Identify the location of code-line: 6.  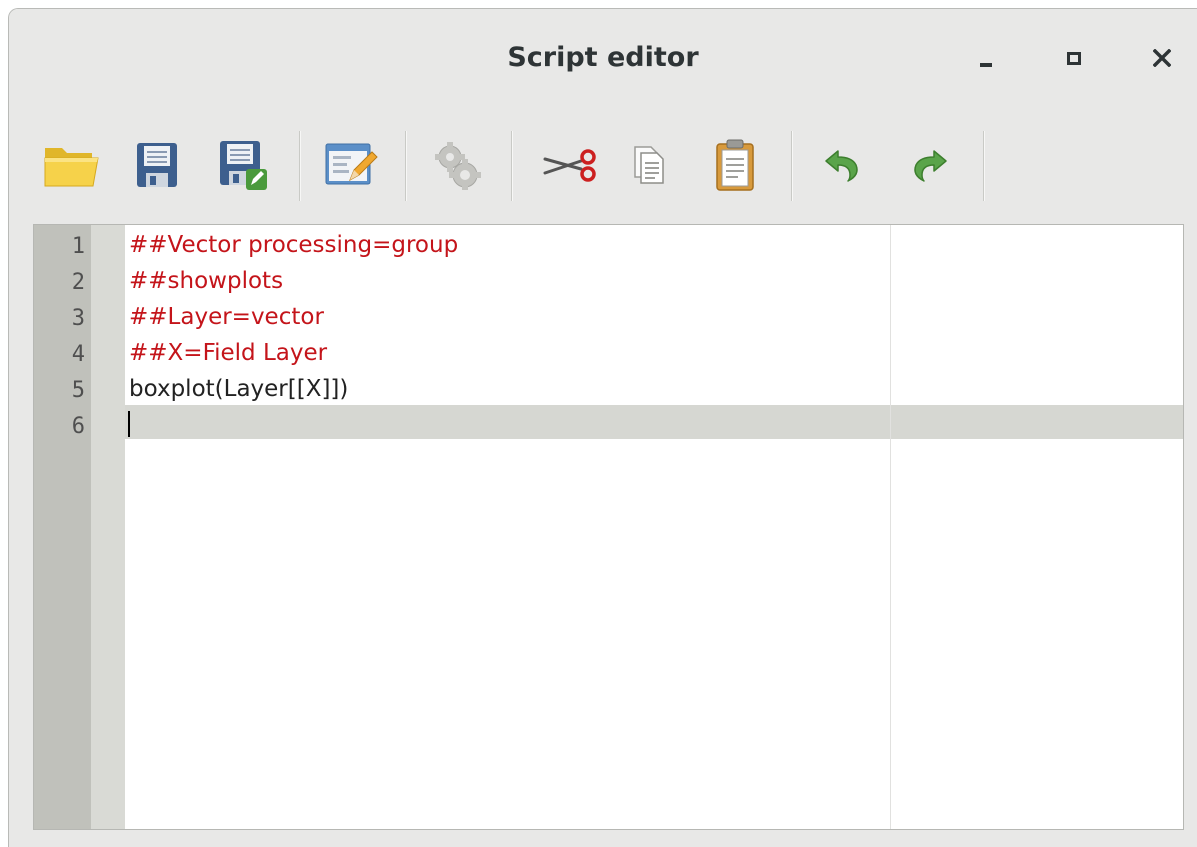
(608, 429).